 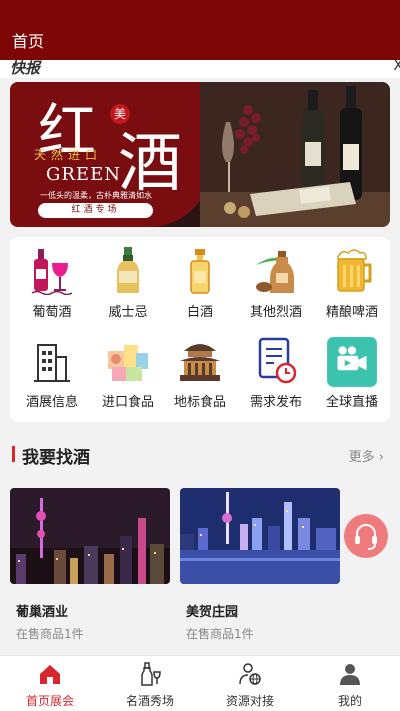 I want to click on more-label: 更多, so click(x=361, y=457).